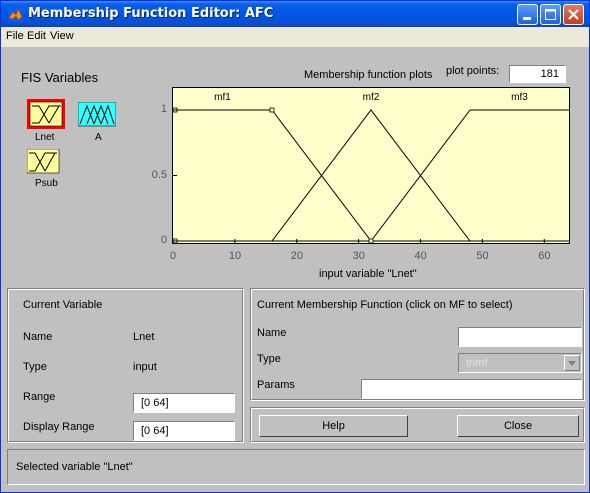 This screenshot has width=590, height=493. Describe the element at coordinates (537, 74) in the screenshot. I see `plot-points-input: 181` at that location.